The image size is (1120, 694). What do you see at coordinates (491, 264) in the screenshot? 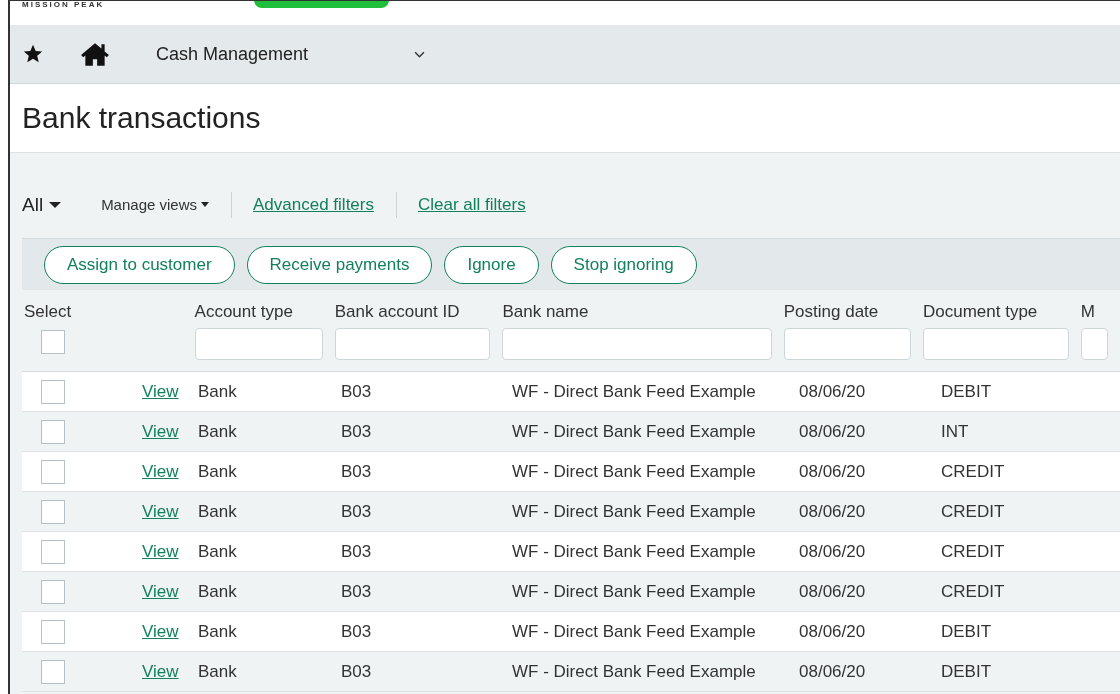
I see `action-button: Ignore` at bounding box center [491, 264].